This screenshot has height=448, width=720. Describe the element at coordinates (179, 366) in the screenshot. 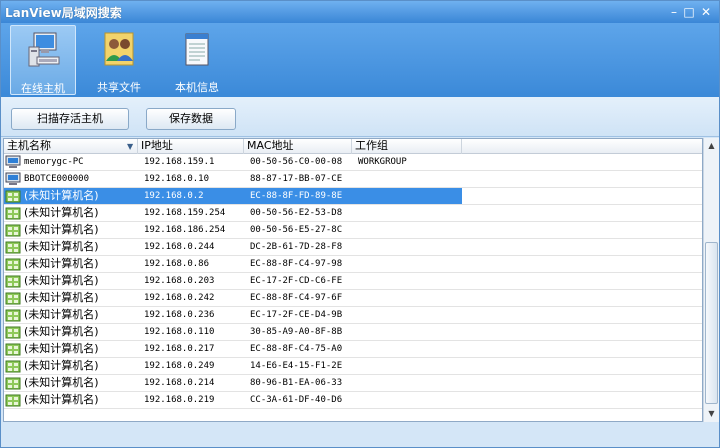

I see `ip-cell: 192.168.0.249` at that location.